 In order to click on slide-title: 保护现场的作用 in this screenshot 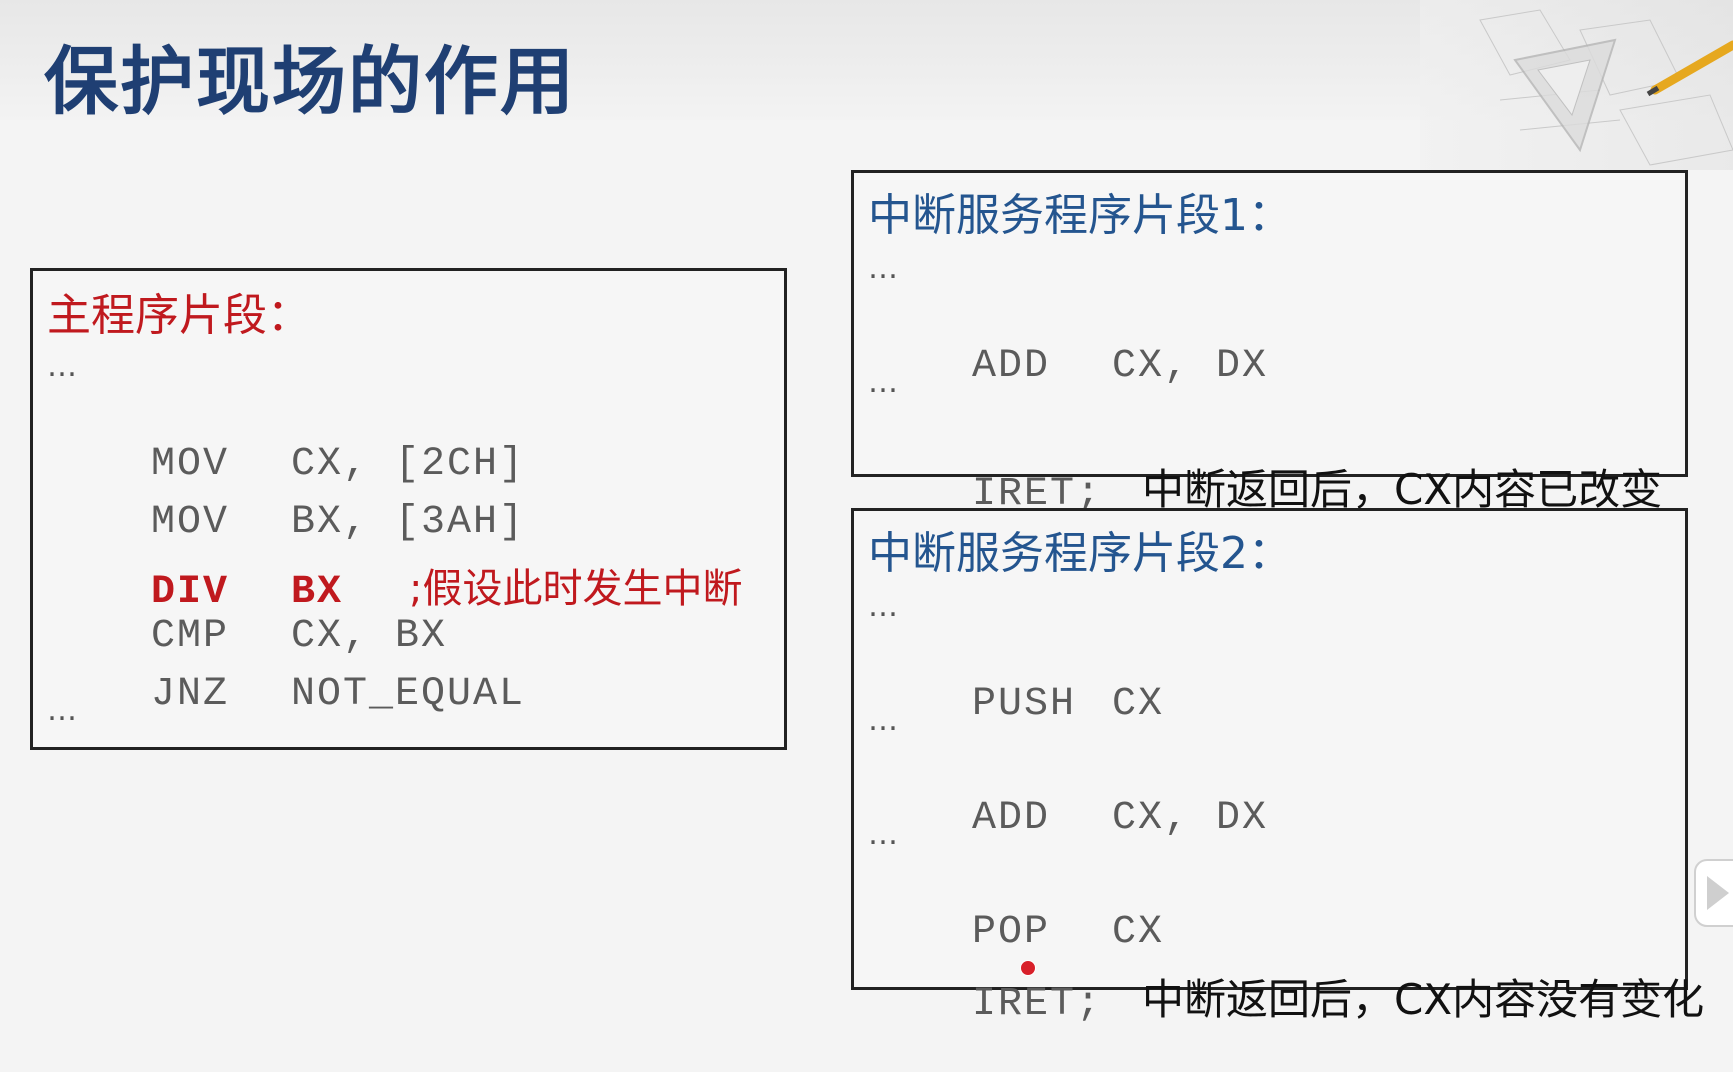, I will do `click(310, 82)`.